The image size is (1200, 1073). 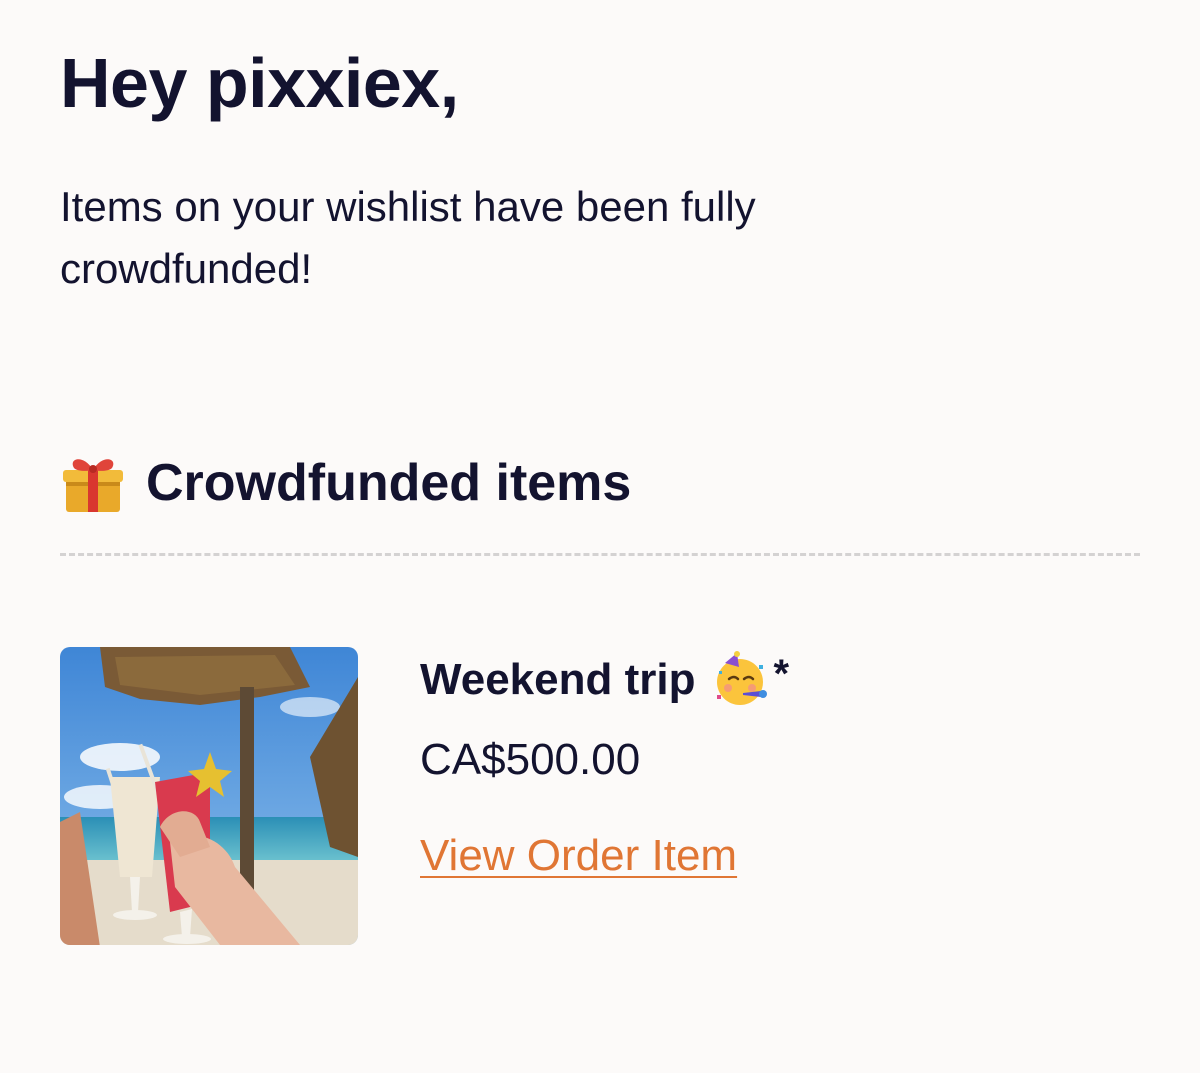 What do you see at coordinates (578, 856) in the screenshot?
I see `view-order-item-link: View Order Item` at bounding box center [578, 856].